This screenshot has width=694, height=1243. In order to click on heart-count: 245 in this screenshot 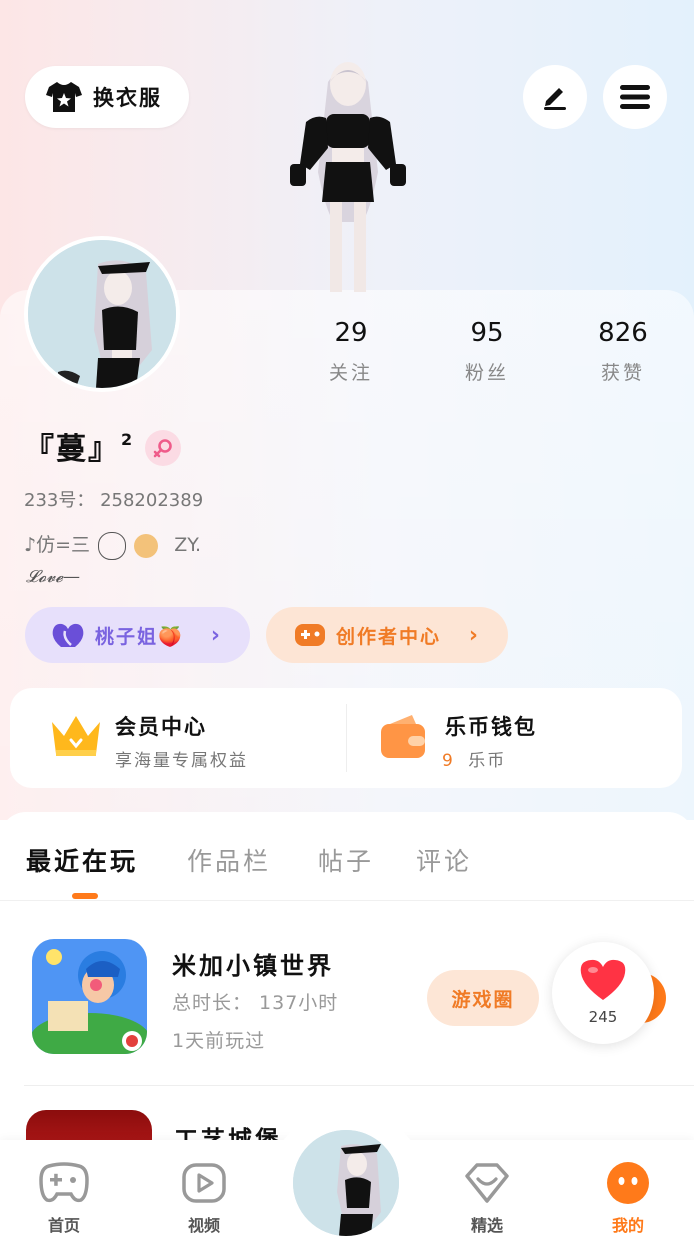, I will do `click(603, 1017)`.